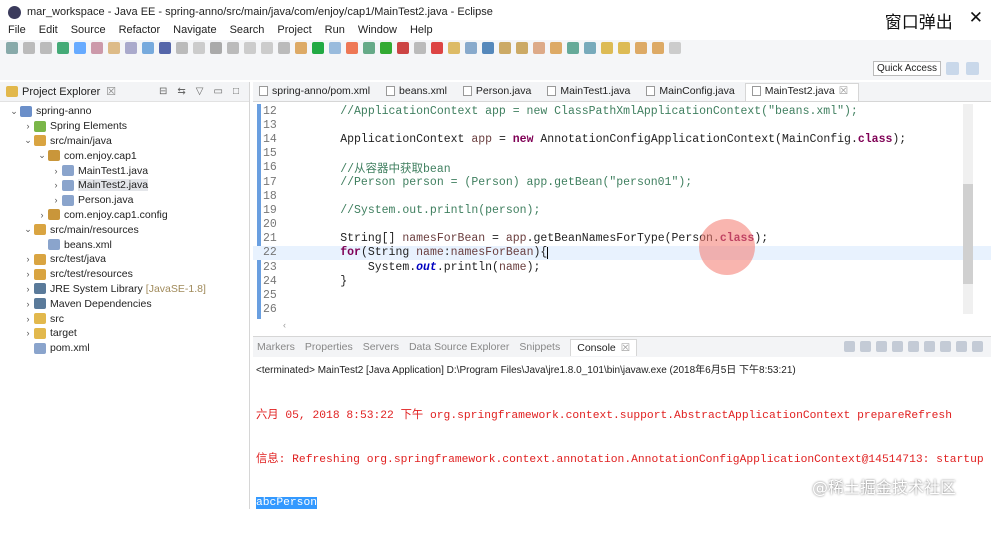  I want to click on tab-console: Console ☒, so click(604, 347).